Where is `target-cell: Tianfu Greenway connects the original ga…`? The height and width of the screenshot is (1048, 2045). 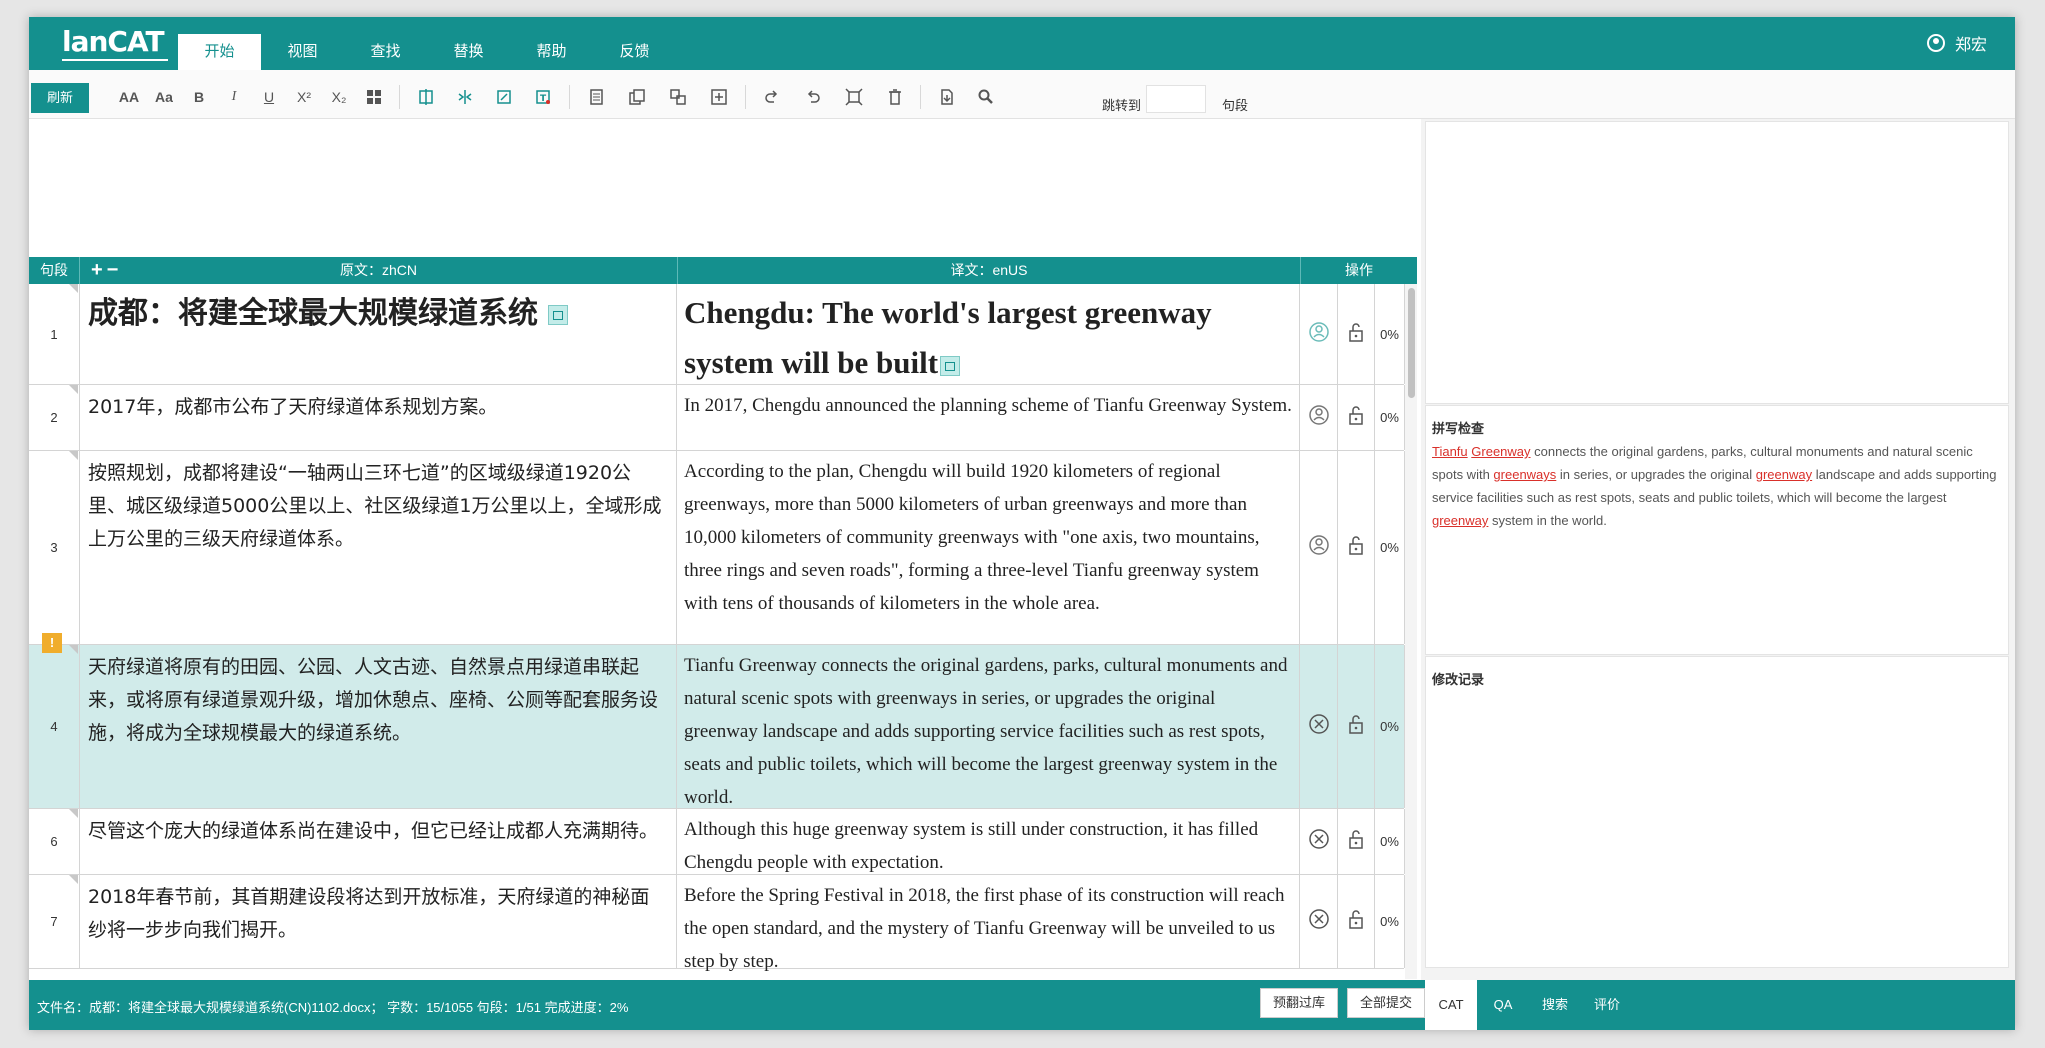 target-cell: Tianfu Greenway connects the original ga… is located at coordinates (989, 726).